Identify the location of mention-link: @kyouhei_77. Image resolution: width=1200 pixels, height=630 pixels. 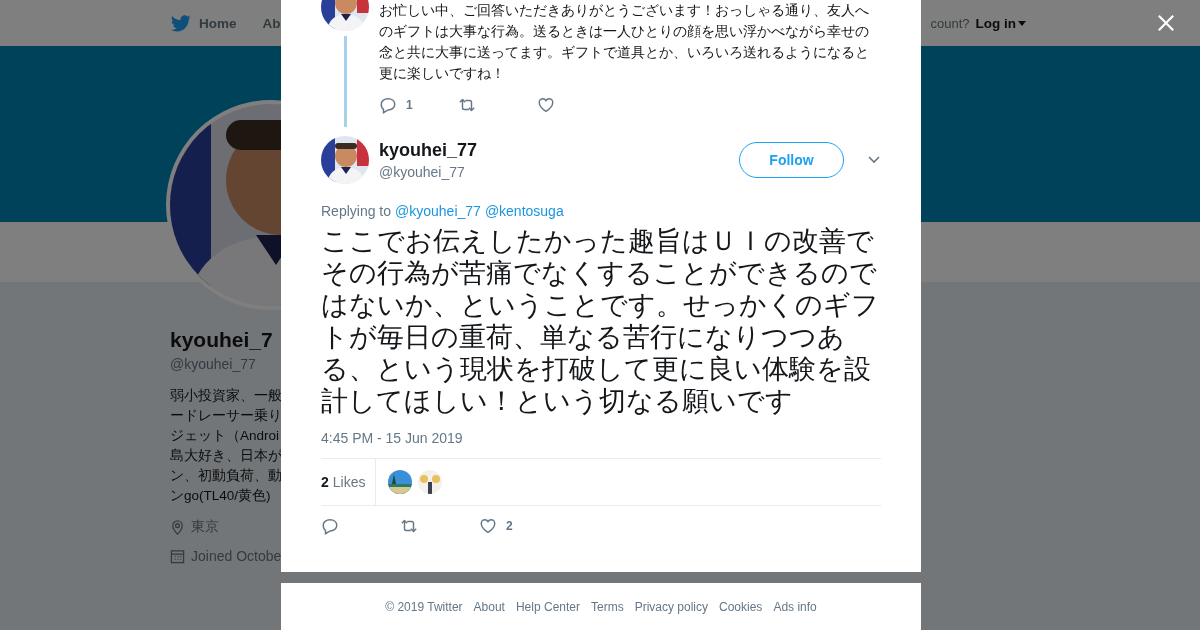
(438, 211).